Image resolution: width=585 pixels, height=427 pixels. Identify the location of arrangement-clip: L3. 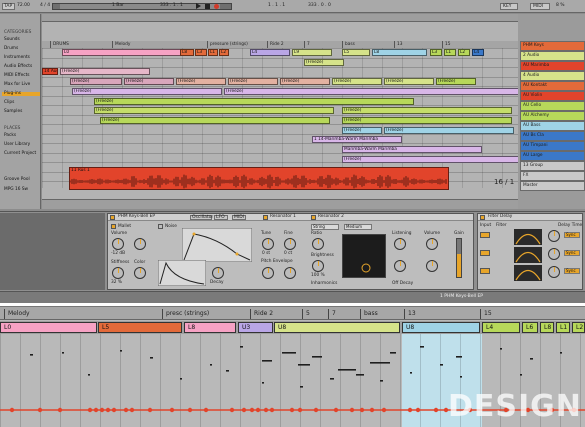
(436, 52).